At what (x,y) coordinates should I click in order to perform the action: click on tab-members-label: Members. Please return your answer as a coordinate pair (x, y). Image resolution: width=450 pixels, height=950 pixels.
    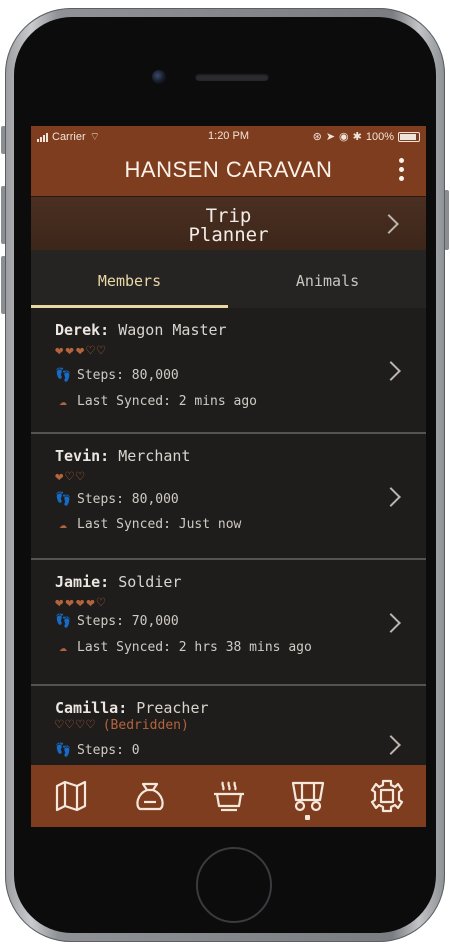
    Looking at the image, I should click on (129, 281).